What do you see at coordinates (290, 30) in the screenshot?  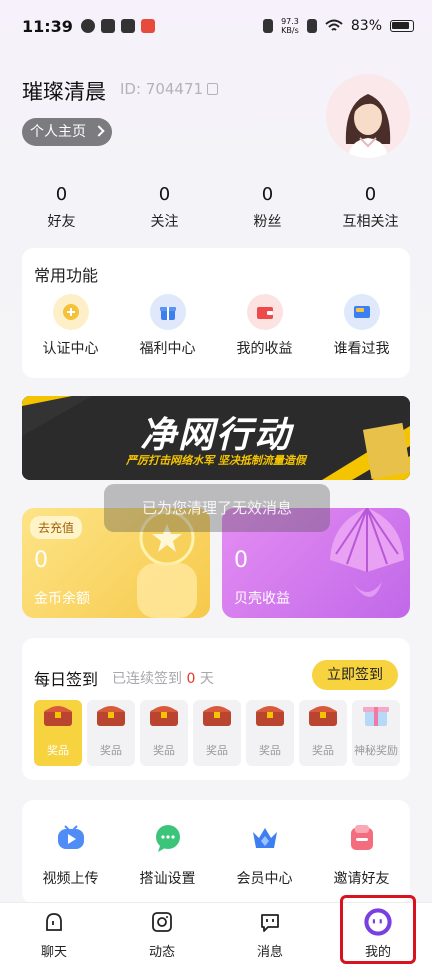 I see `net-speed-unit: KB/s` at bounding box center [290, 30].